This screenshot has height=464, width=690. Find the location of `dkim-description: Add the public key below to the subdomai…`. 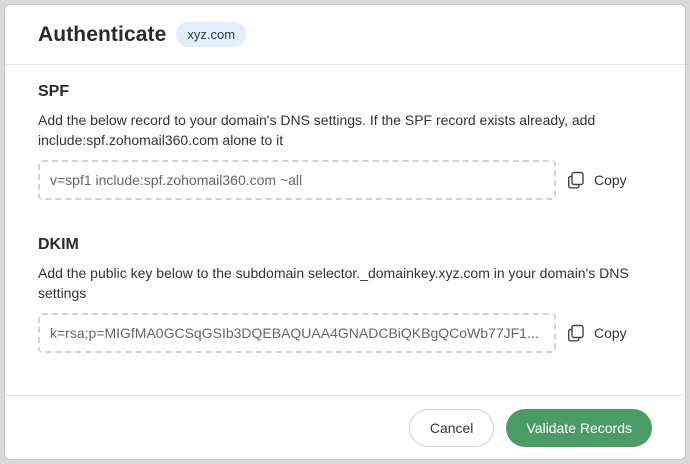

dkim-description: Add the public key below to the subdomai… is located at coordinates (333, 283).